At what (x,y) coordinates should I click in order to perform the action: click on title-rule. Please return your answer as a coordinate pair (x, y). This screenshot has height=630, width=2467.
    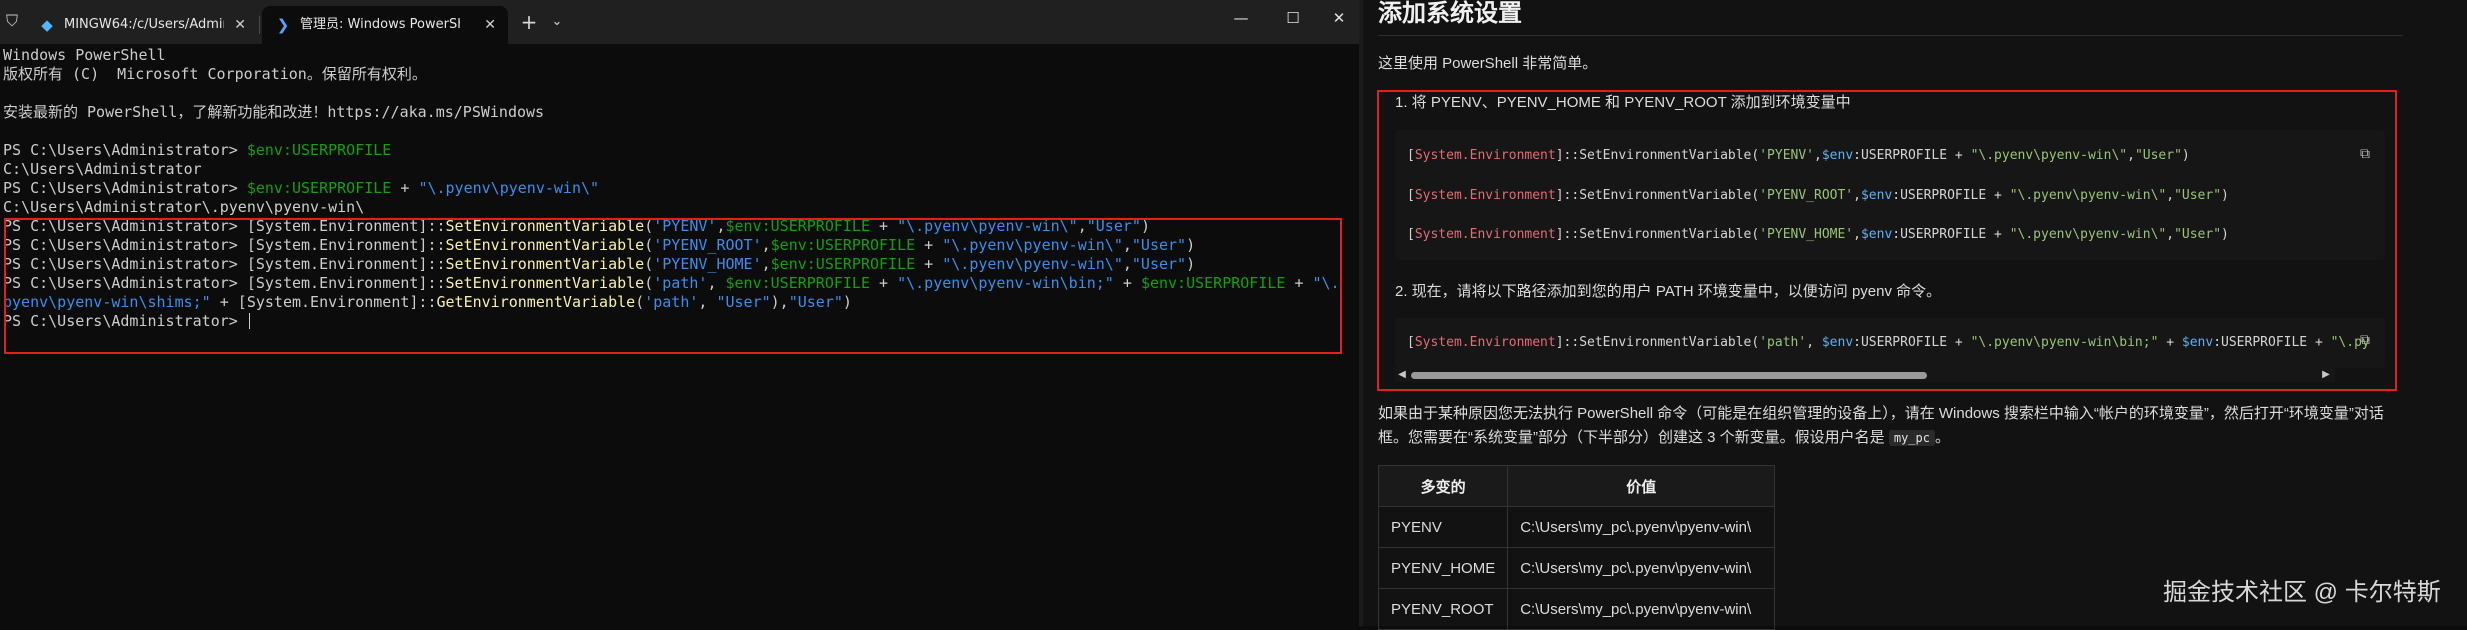
    Looking at the image, I should click on (1890, 35).